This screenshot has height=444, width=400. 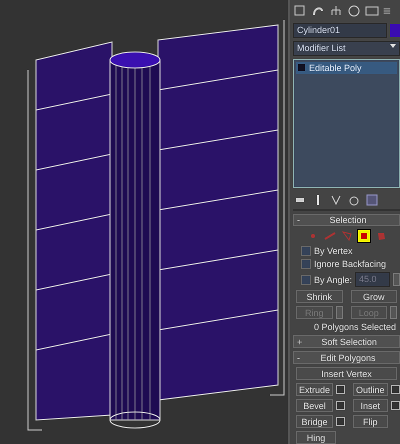 I want to click on polygon-tool-button: Extrude, so click(x=315, y=389).